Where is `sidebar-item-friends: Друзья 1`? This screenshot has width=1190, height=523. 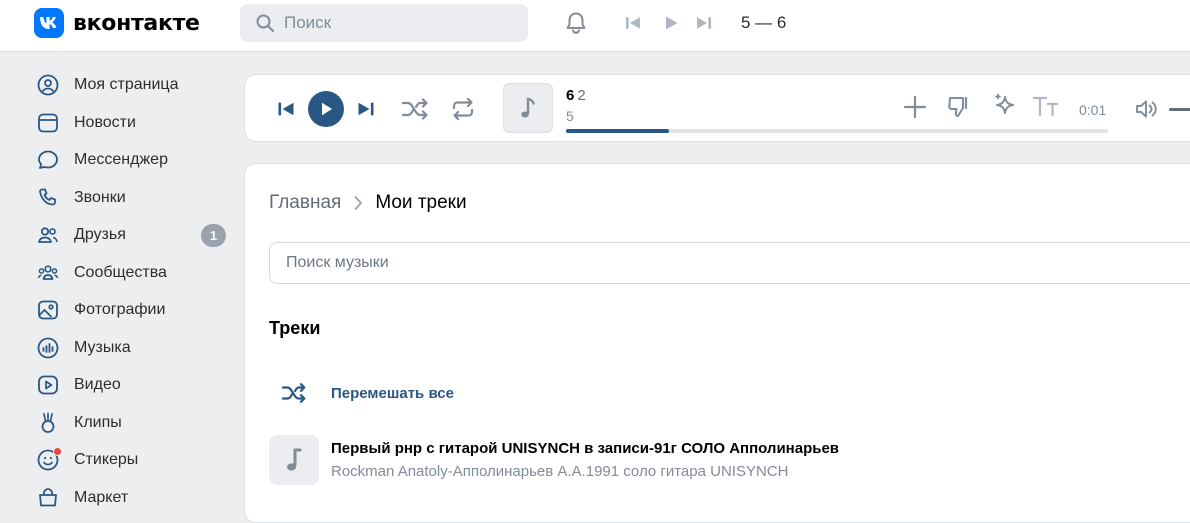
sidebar-item-friends: Друзья 1 is located at coordinates (133, 235).